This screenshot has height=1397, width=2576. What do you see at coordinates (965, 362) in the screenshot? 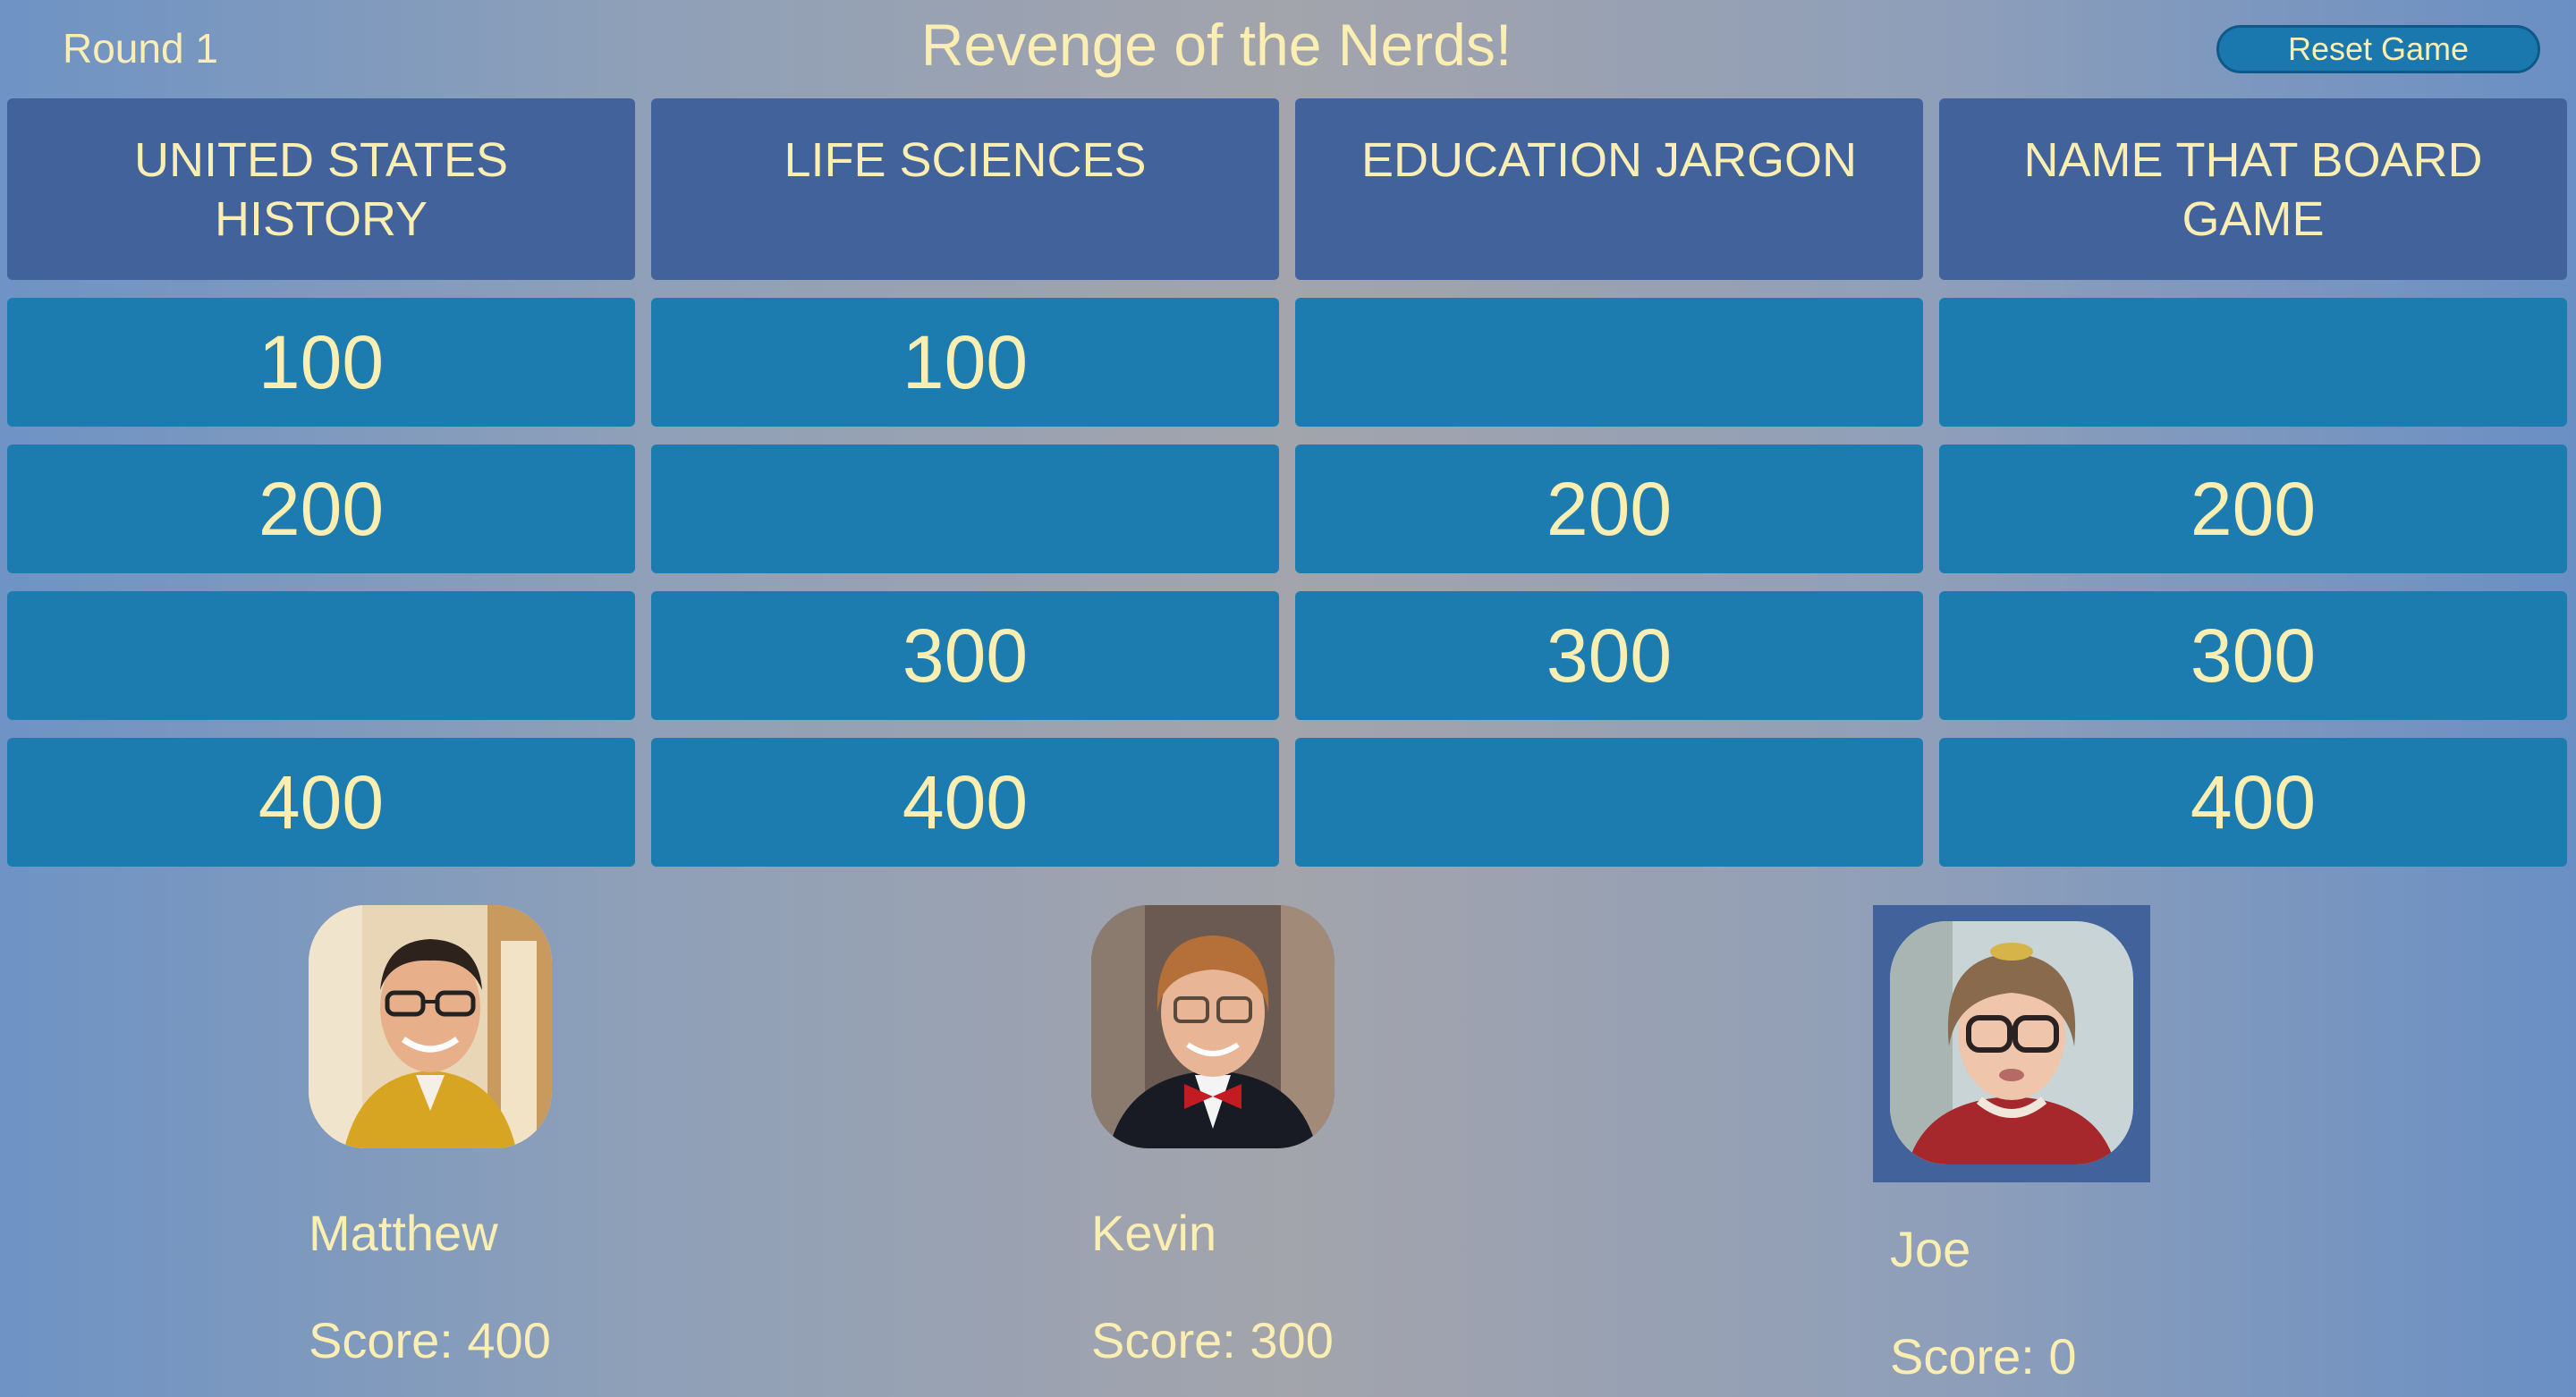
I see `clue-tile-life-sciences-100: 100` at bounding box center [965, 362].